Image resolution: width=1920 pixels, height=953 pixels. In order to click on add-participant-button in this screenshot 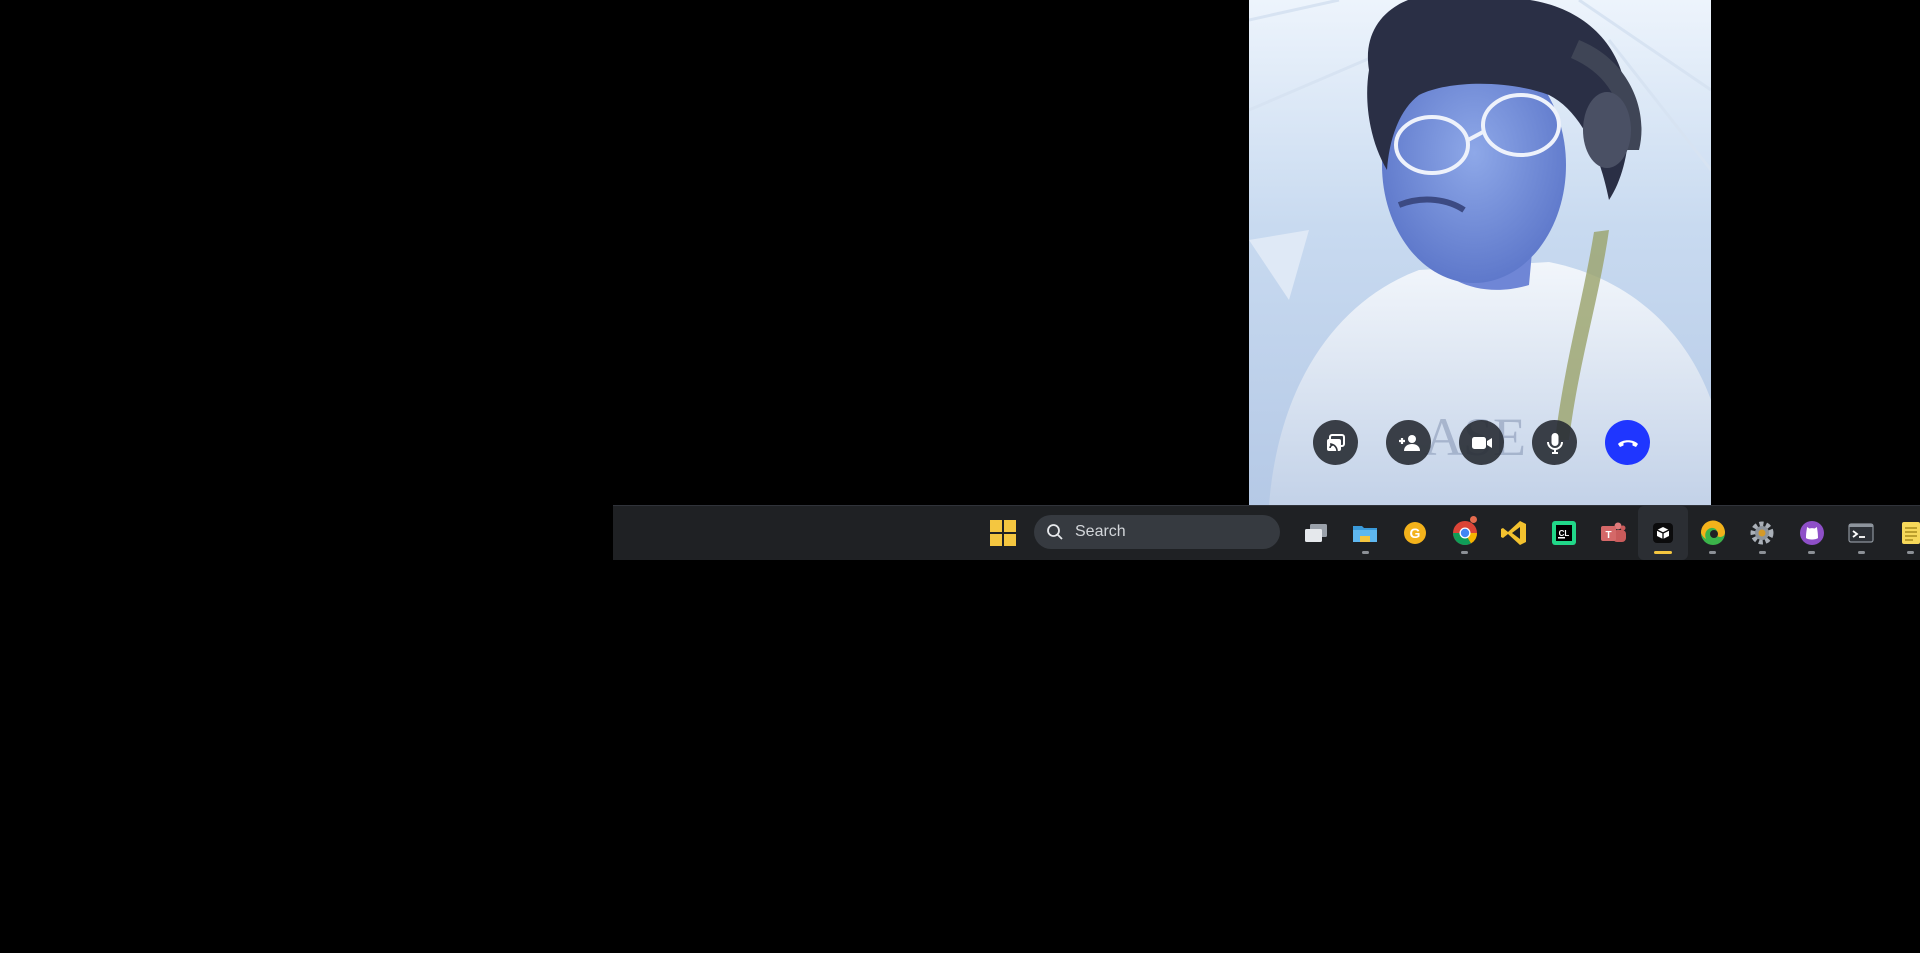, I will do `click(1408, 442)`.